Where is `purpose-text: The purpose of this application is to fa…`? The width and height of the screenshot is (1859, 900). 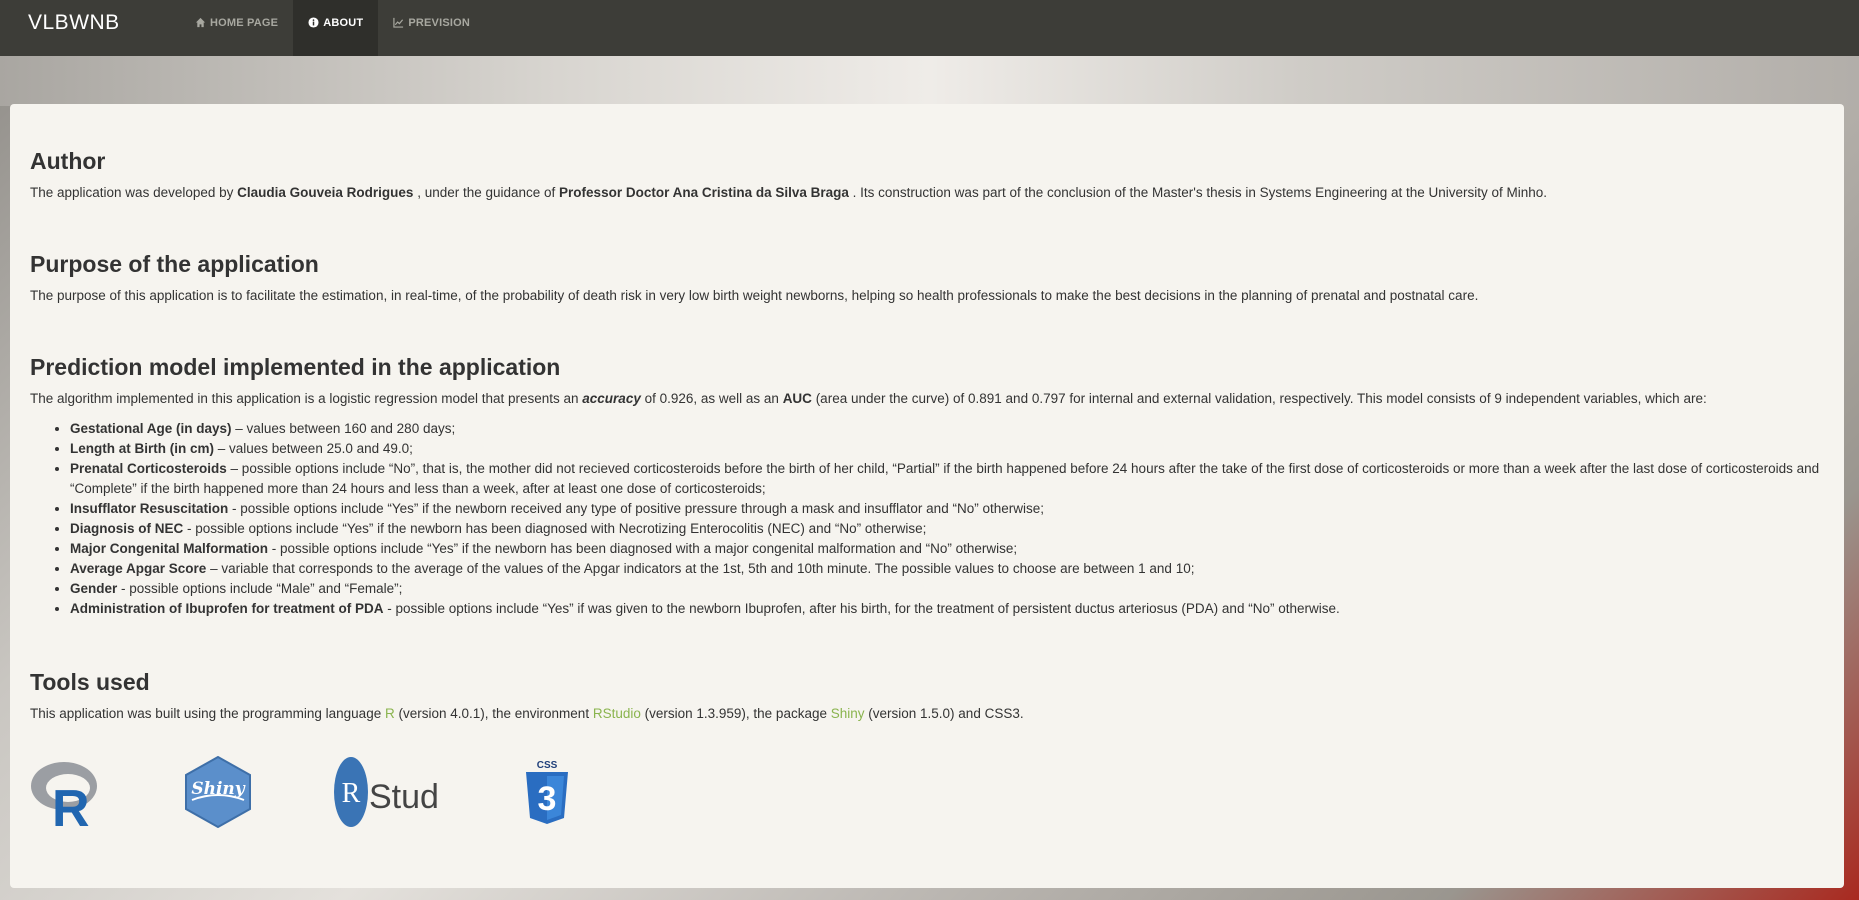 purpose-text: The purpose of this application is to fa… is located at coordinates (754, 295).